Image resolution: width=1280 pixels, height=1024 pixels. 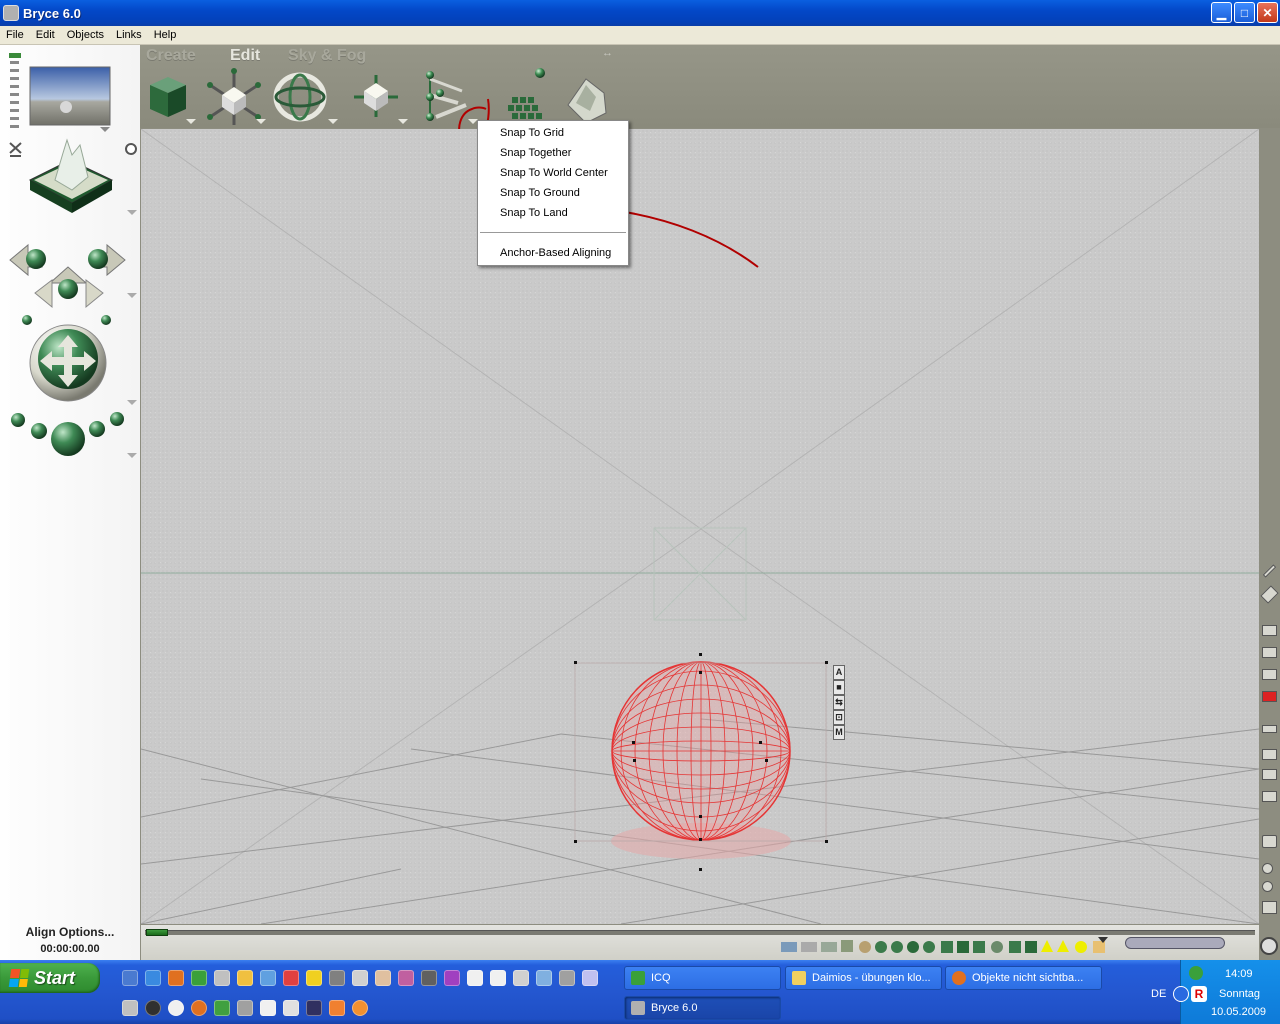 I want to click on view-dot-icon, so click(x=131, y=149).